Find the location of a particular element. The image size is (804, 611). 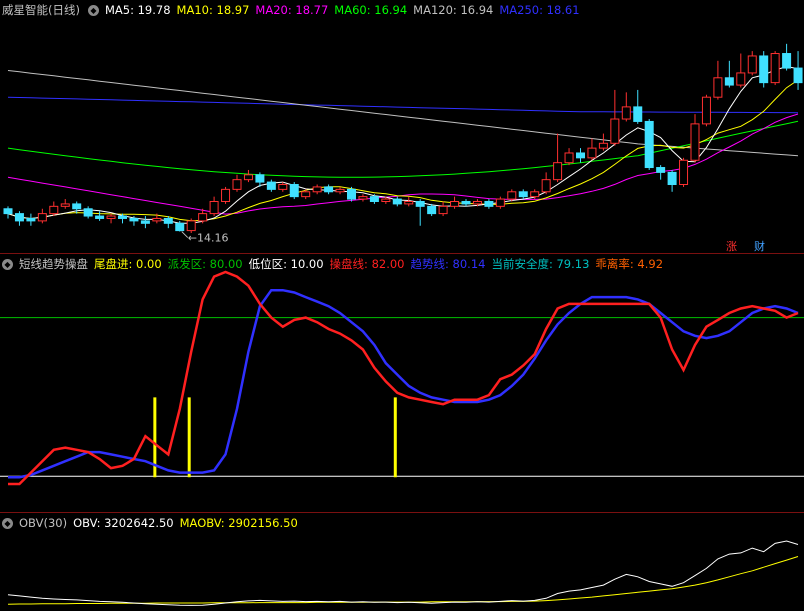

ma-label-2: MA20: 18.77 is located at coordinates (292, 10).